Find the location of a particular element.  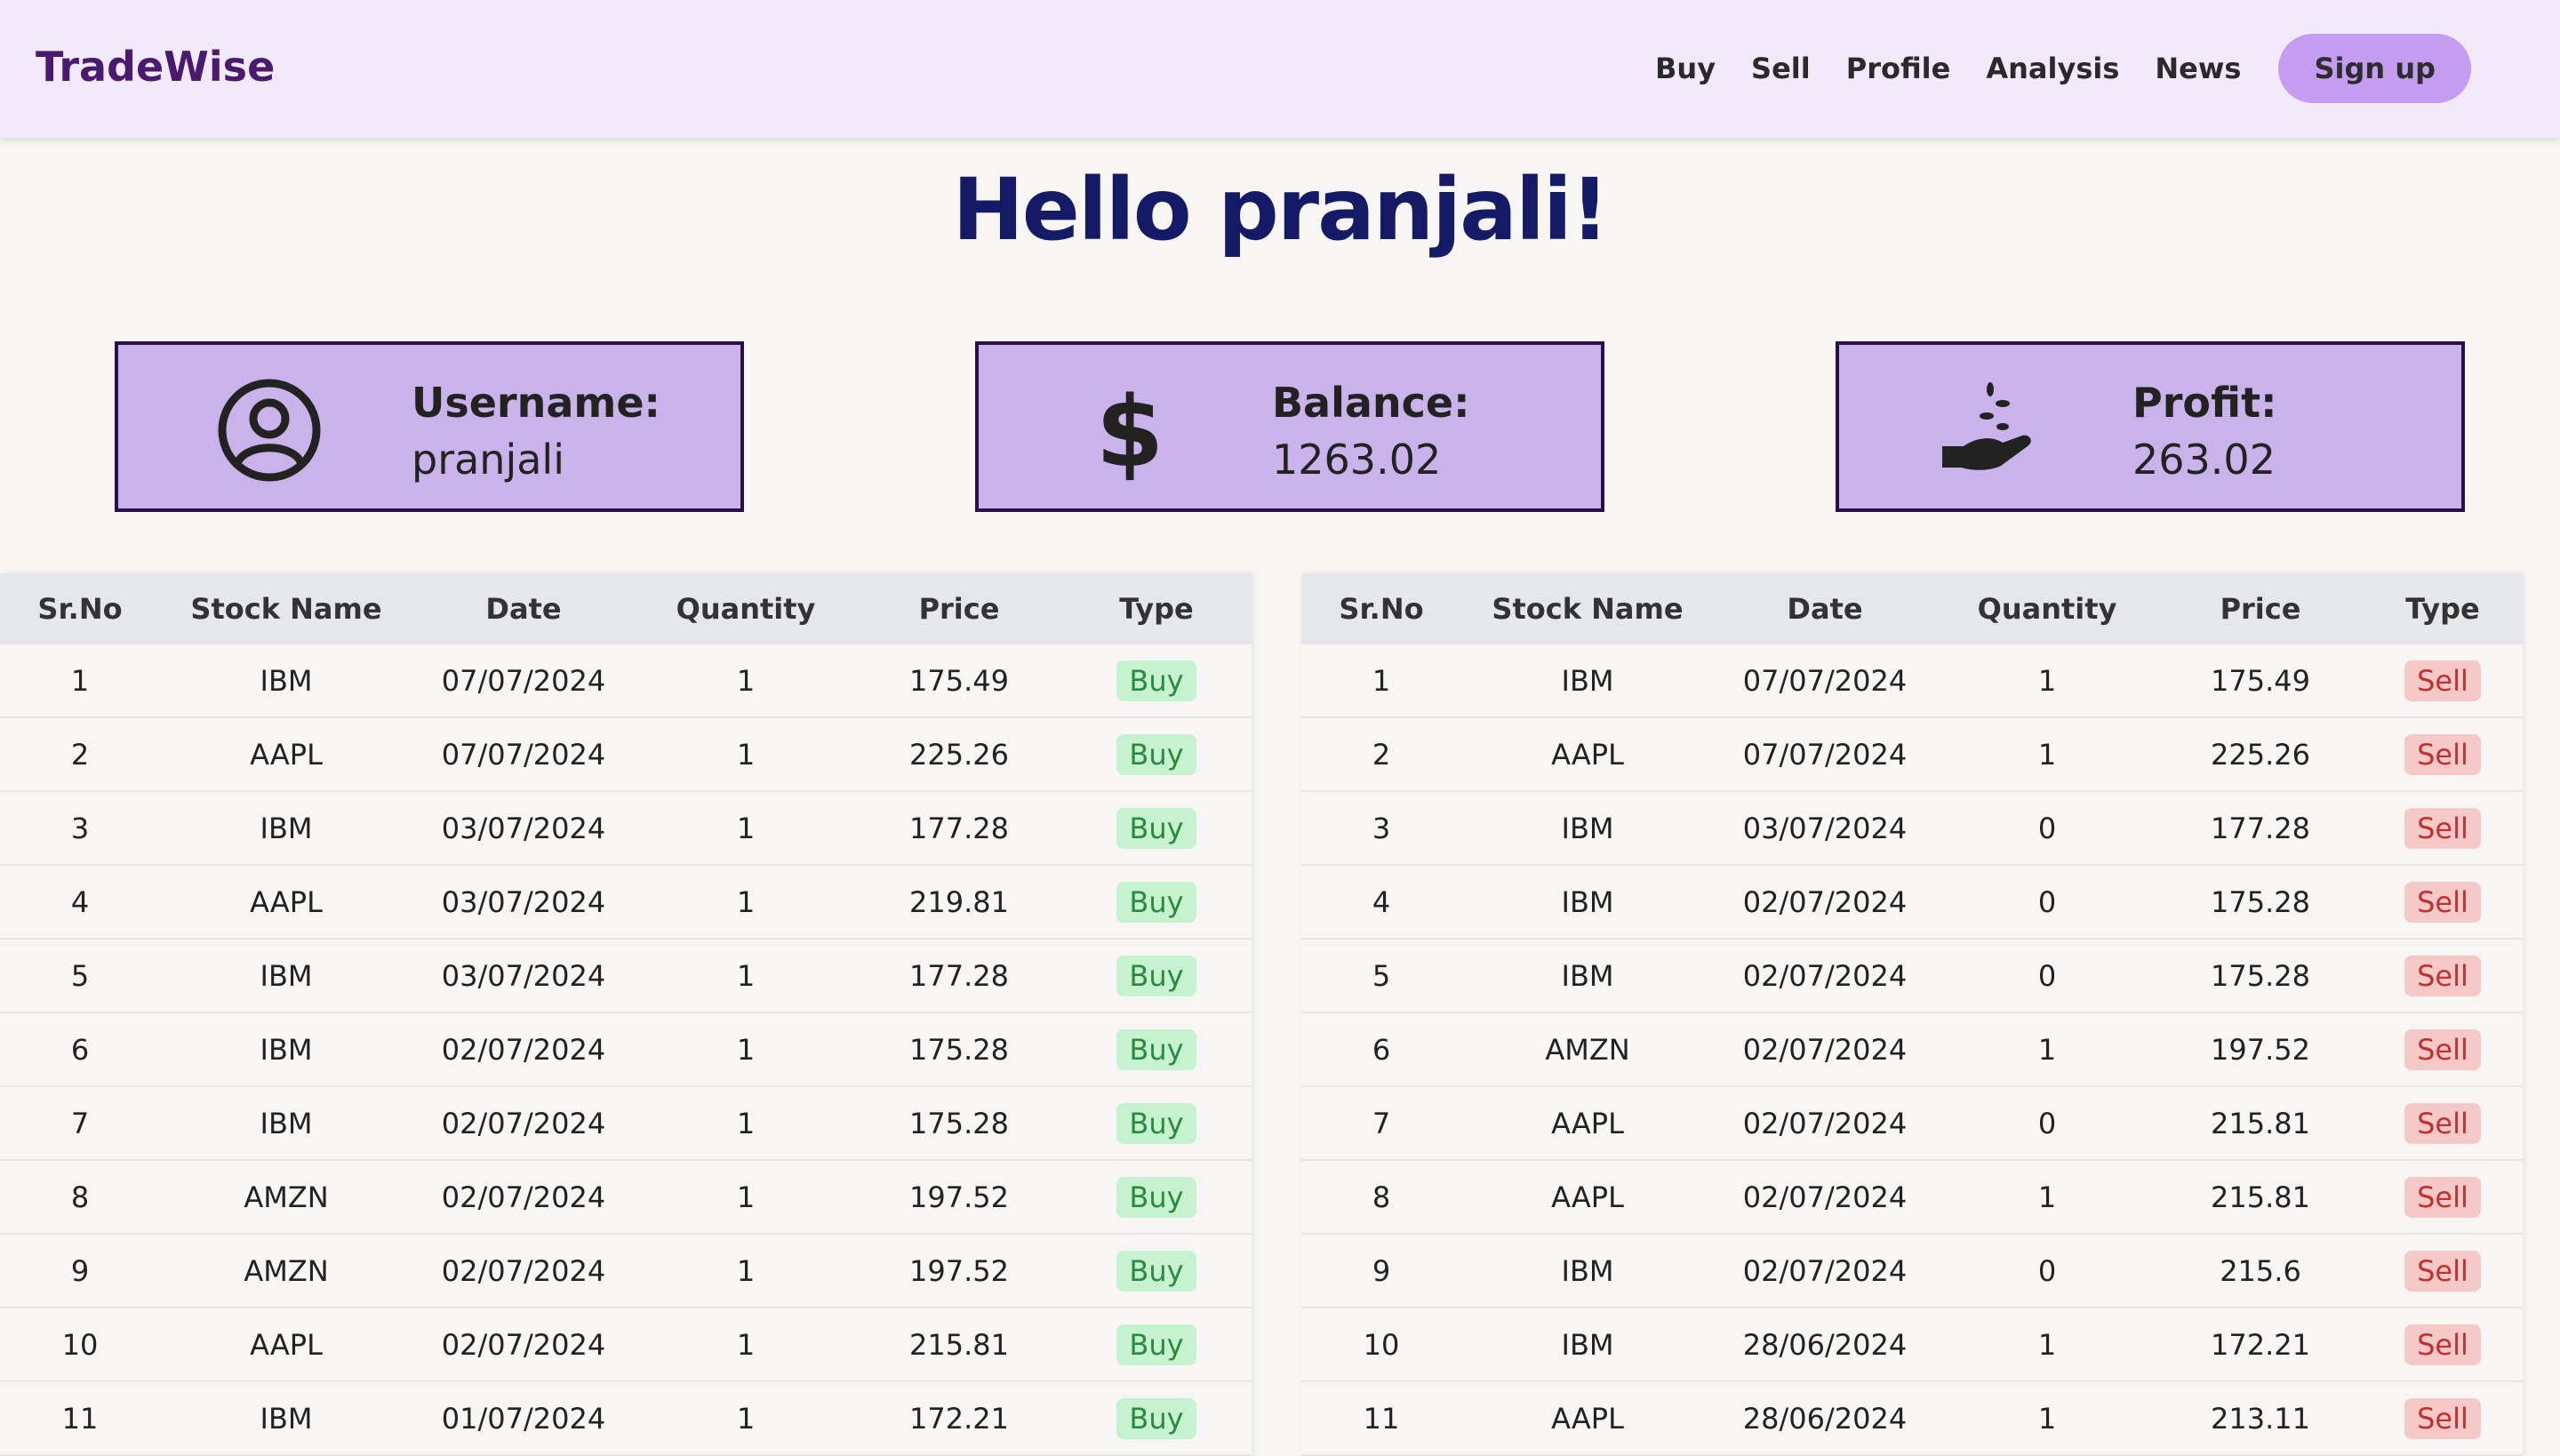

brand-logo: TradeWise is located at coordinates (155, 67).